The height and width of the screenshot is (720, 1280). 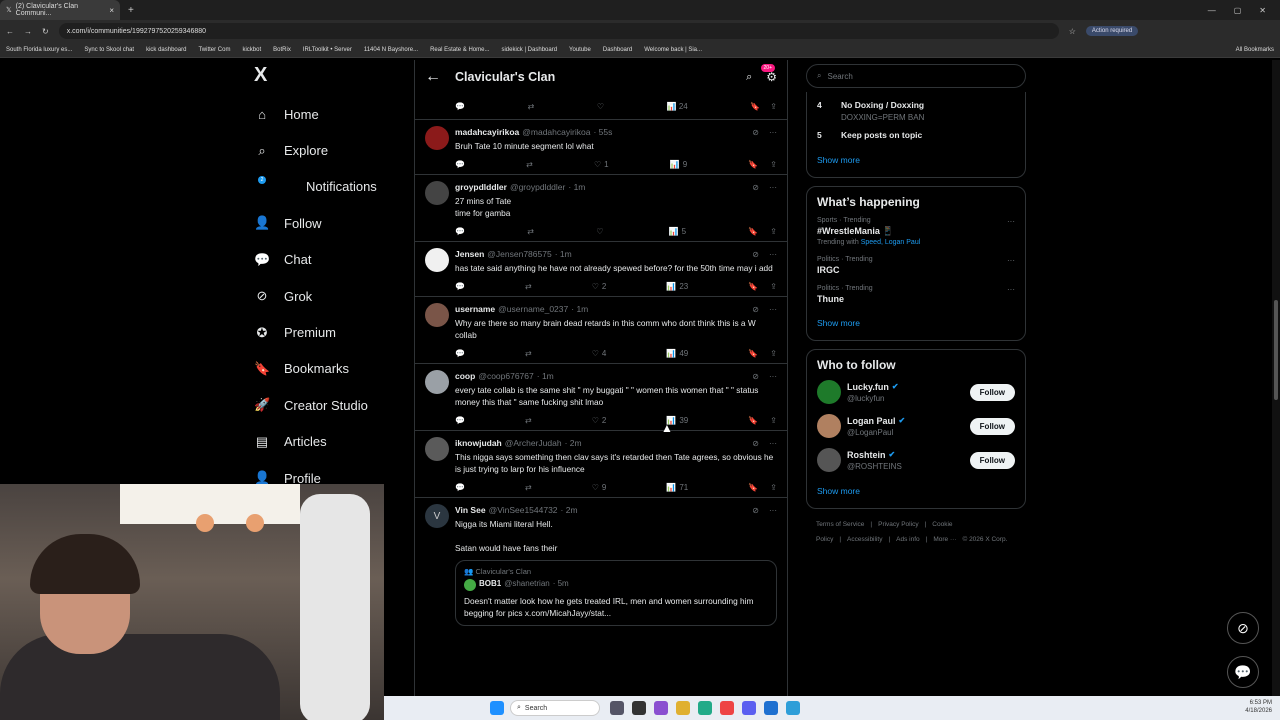 What do you see at coordinates (556, 132) in the screenshot?
I see `post-author-handle: @madahcayirikoa` at bounding box center [556, 132].